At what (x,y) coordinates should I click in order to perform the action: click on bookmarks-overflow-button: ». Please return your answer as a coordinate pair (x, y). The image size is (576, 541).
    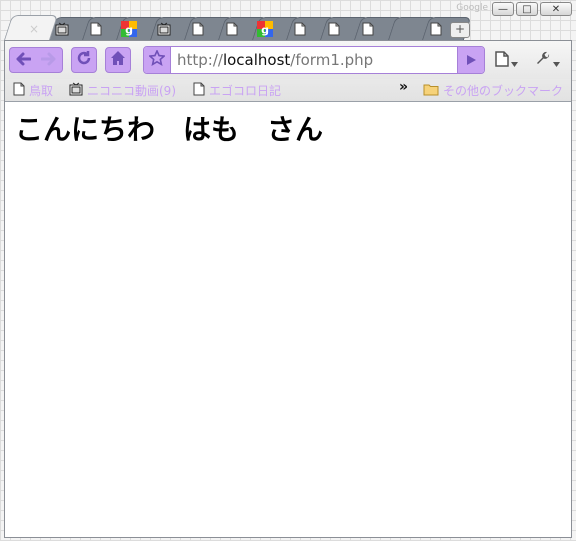
    Looking at the image, I should click on (403, 87).